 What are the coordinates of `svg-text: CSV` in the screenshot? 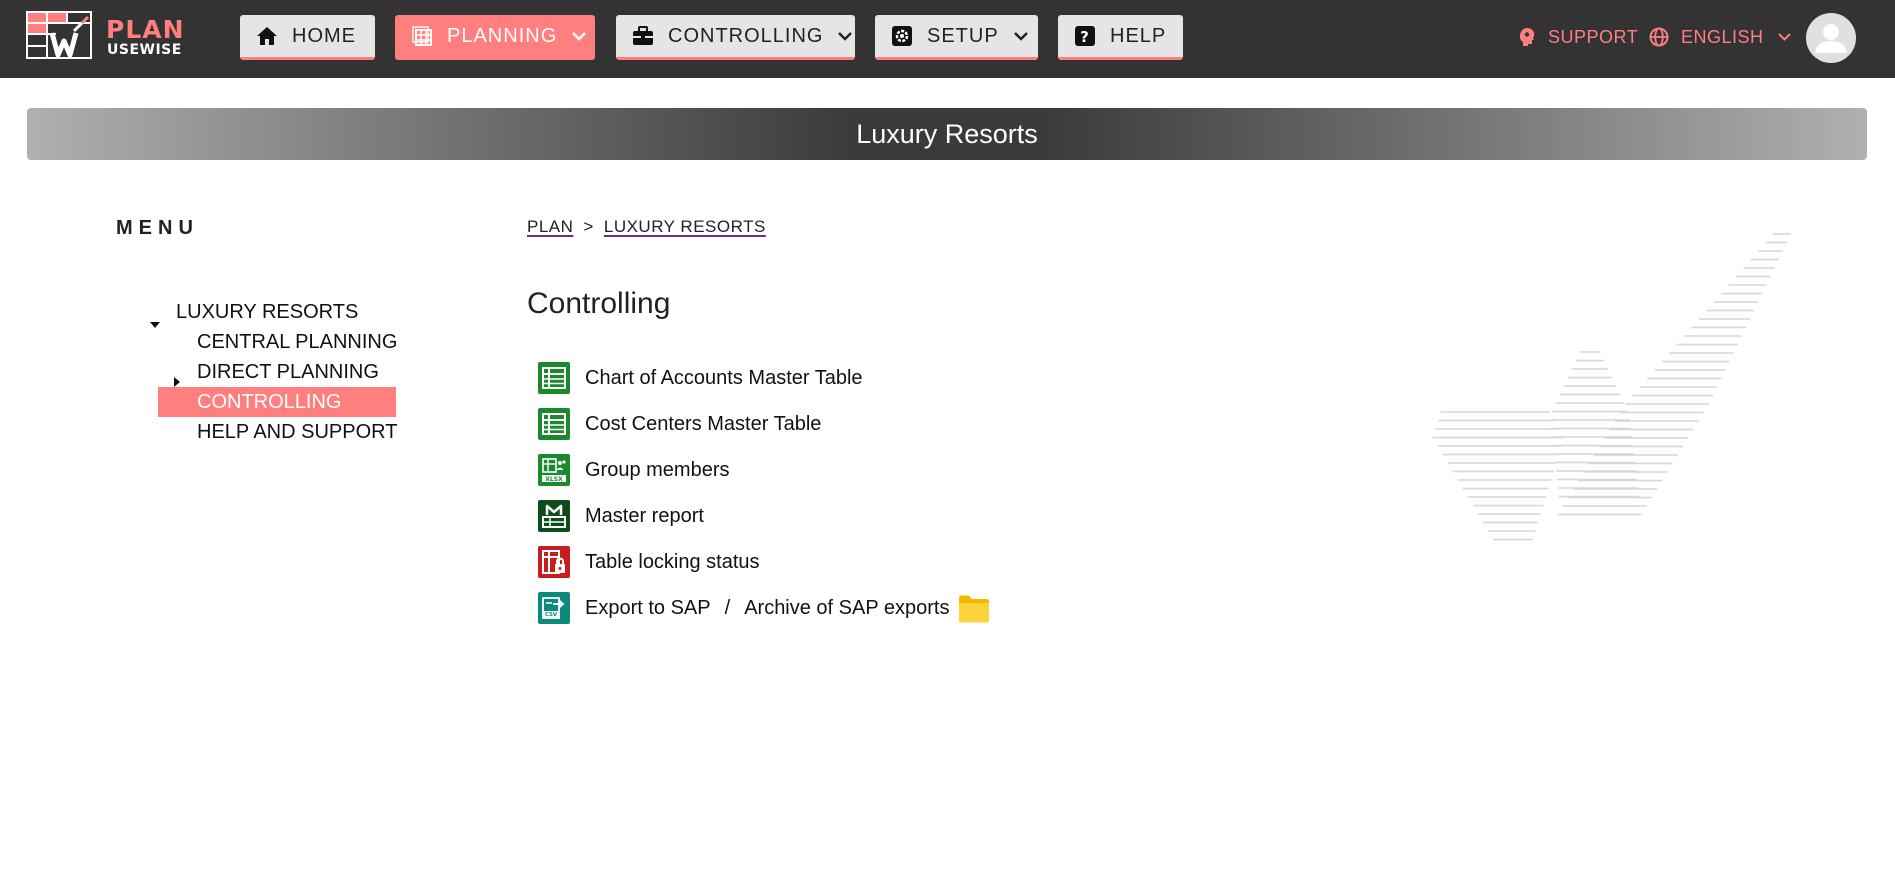 It's located at (551, 615).